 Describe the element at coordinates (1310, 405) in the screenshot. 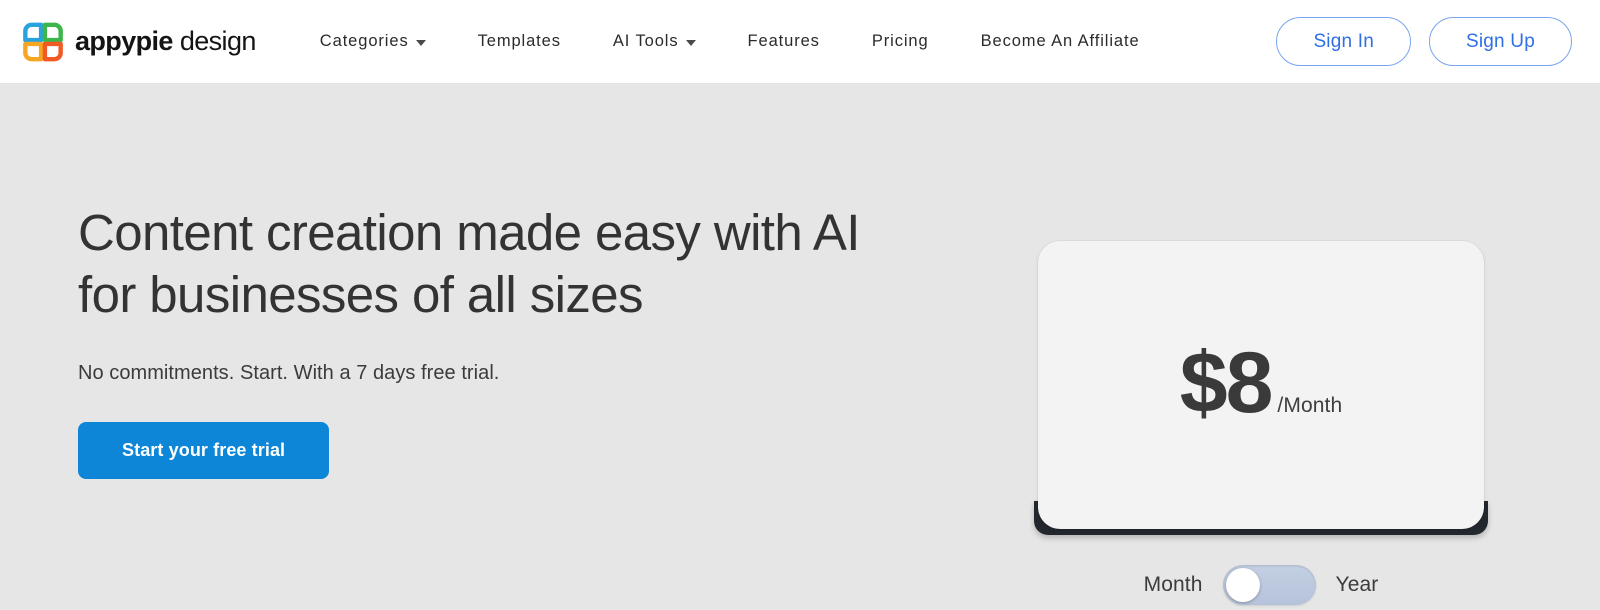

I see `price-period: /Month` at that location.